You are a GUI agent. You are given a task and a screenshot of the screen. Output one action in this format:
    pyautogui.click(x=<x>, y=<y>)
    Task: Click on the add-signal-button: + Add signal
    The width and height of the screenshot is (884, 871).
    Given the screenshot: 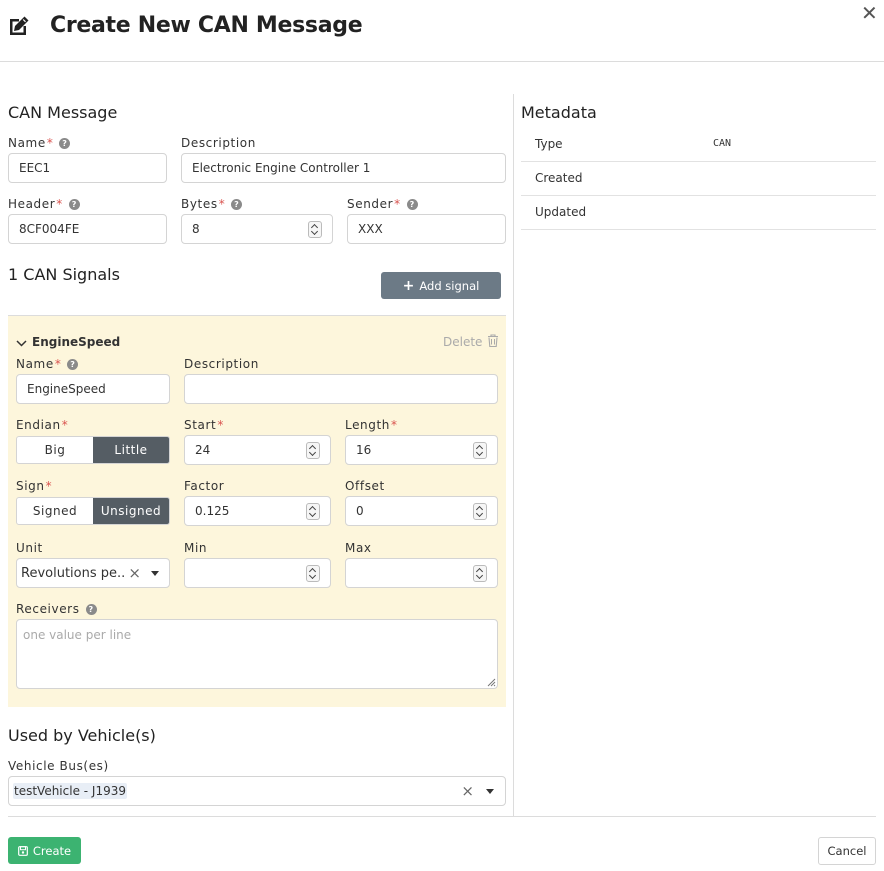 What is the action you would take?
    pyautogui.click(x=441, y=285)
    